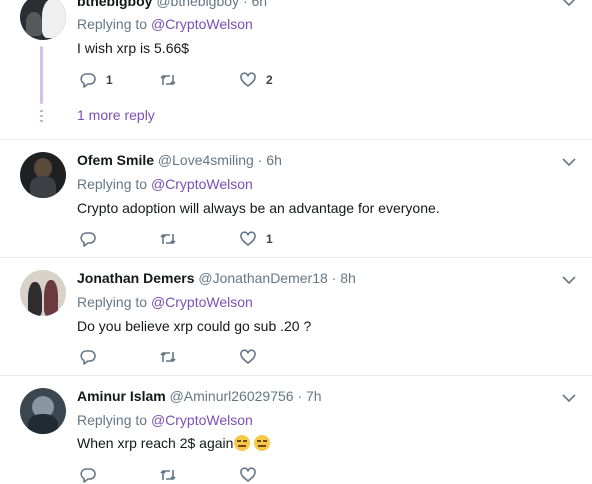  Describe the element at coordinates (269, 239) in the screenshot. I see `like-count: 1` at that location.